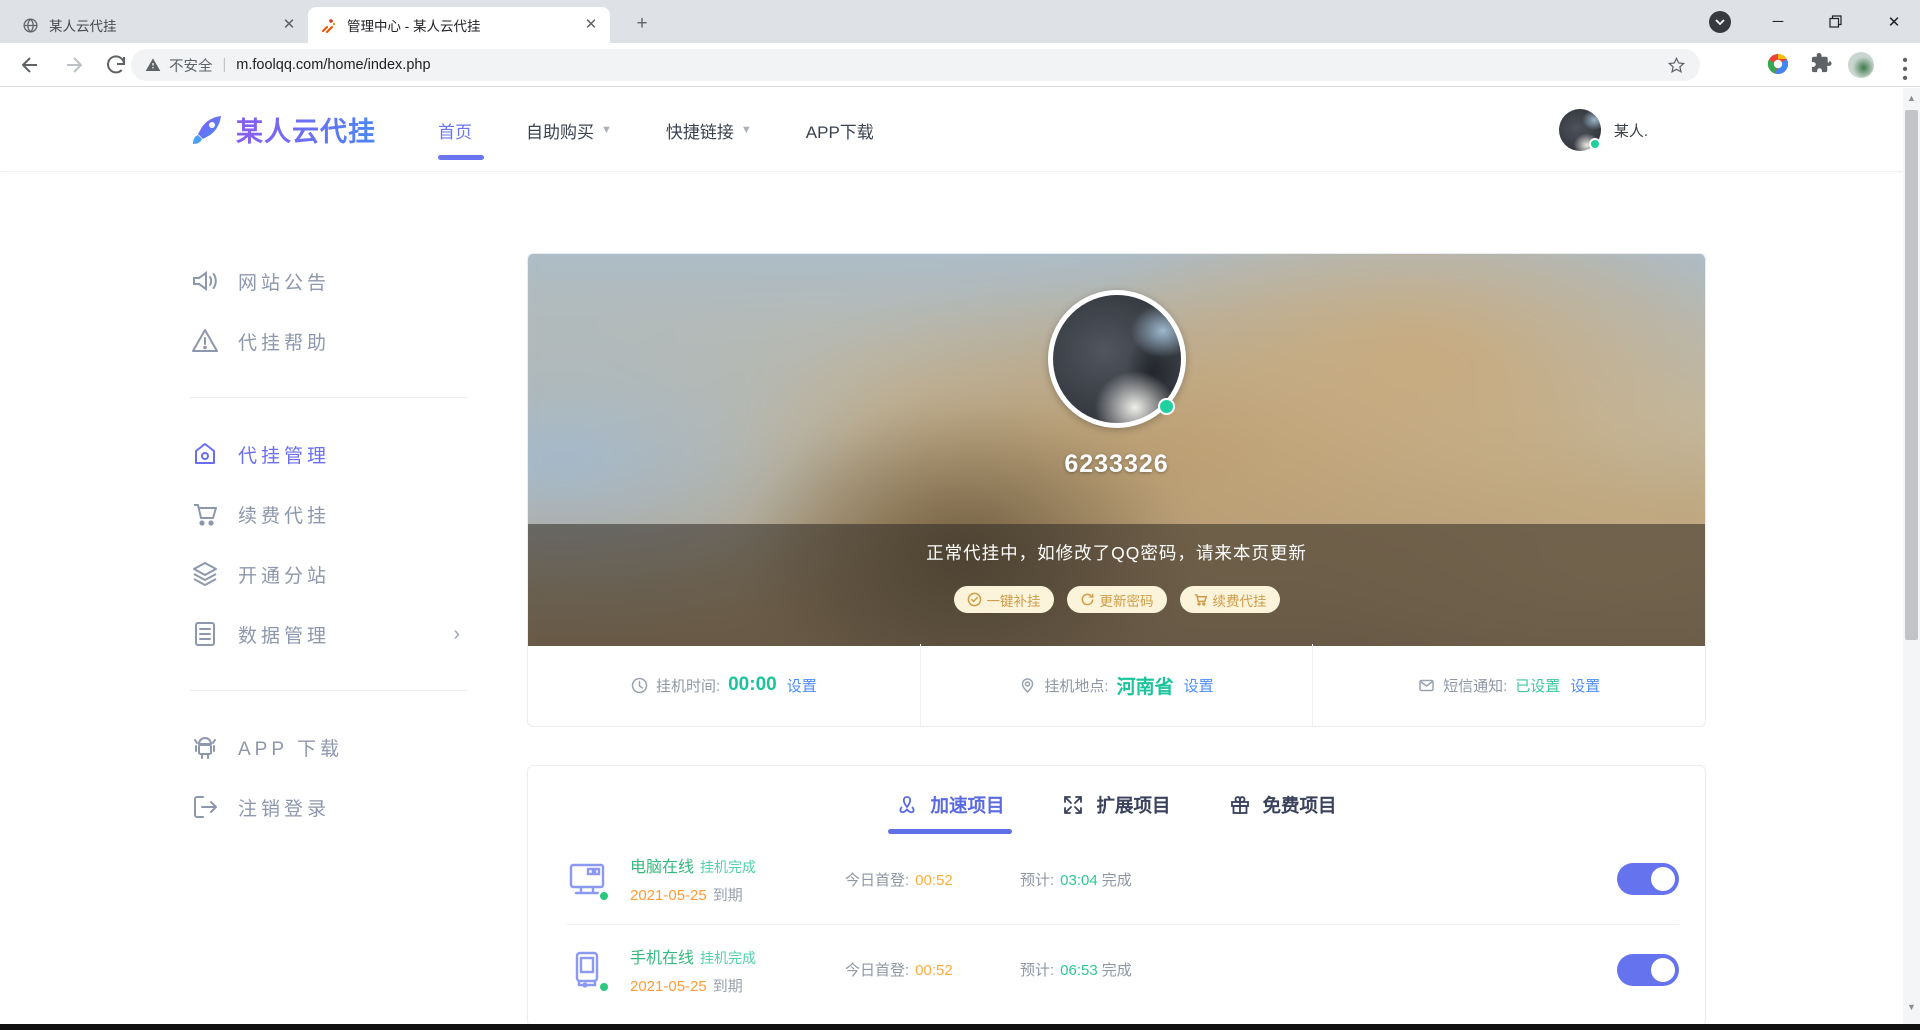  I want to click on browser-toolbar: 不安全 | m.foolqq.com/home/index.php • • •, so click(960, 65).